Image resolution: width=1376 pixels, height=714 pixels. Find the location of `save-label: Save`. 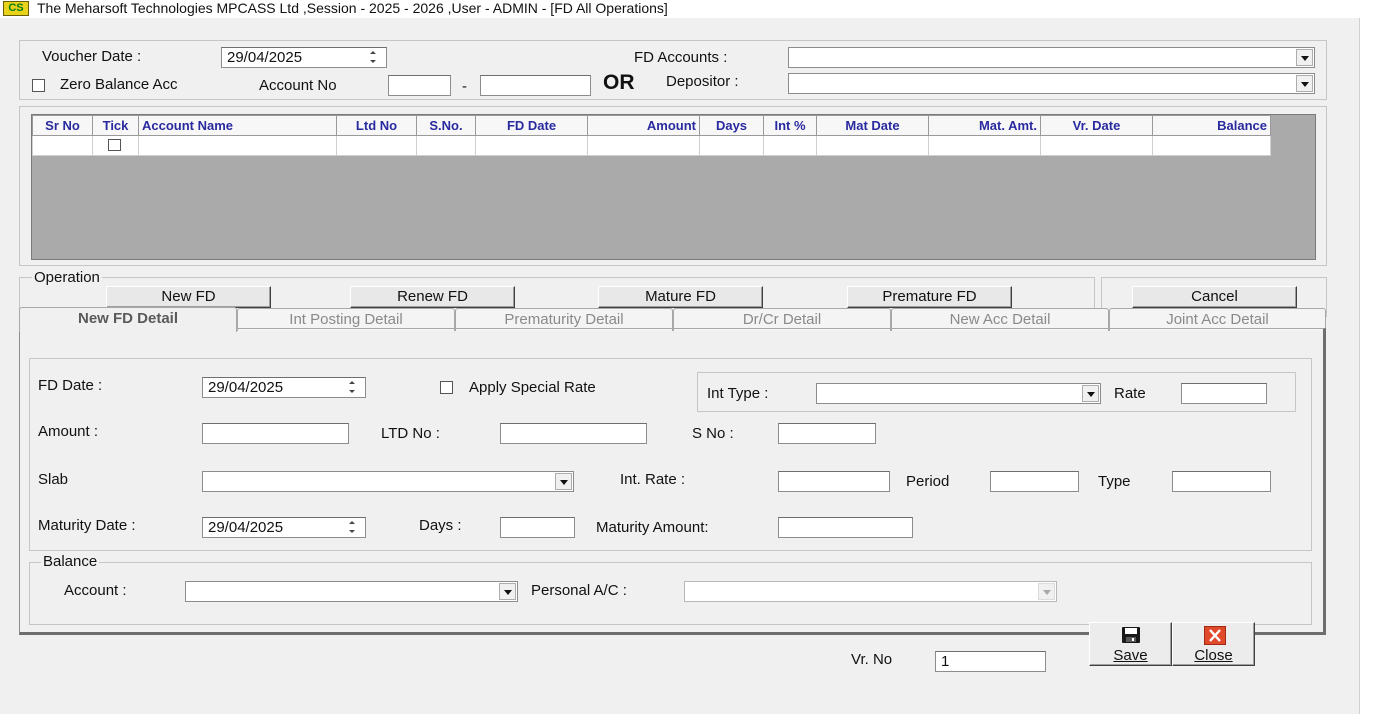

save-label: Save is located at coordinates (1130, 655).